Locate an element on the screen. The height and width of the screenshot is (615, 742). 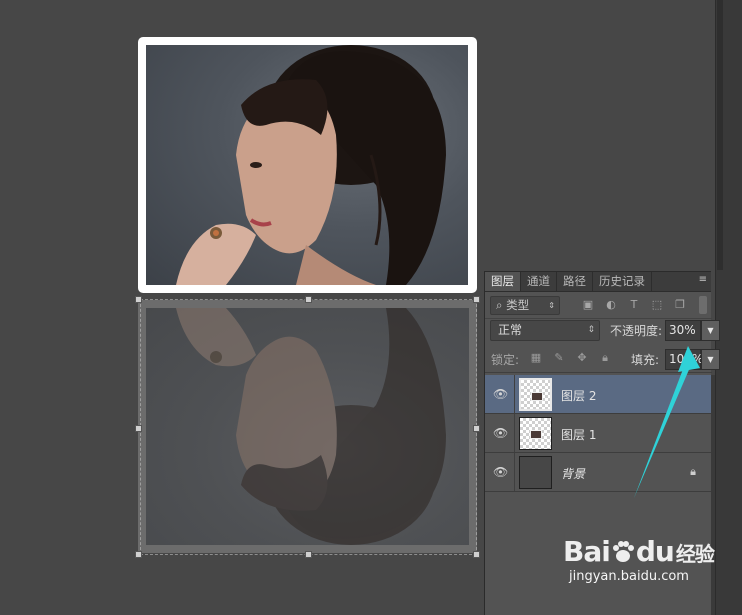
filter-toggle is located at coordinates (703, 305).